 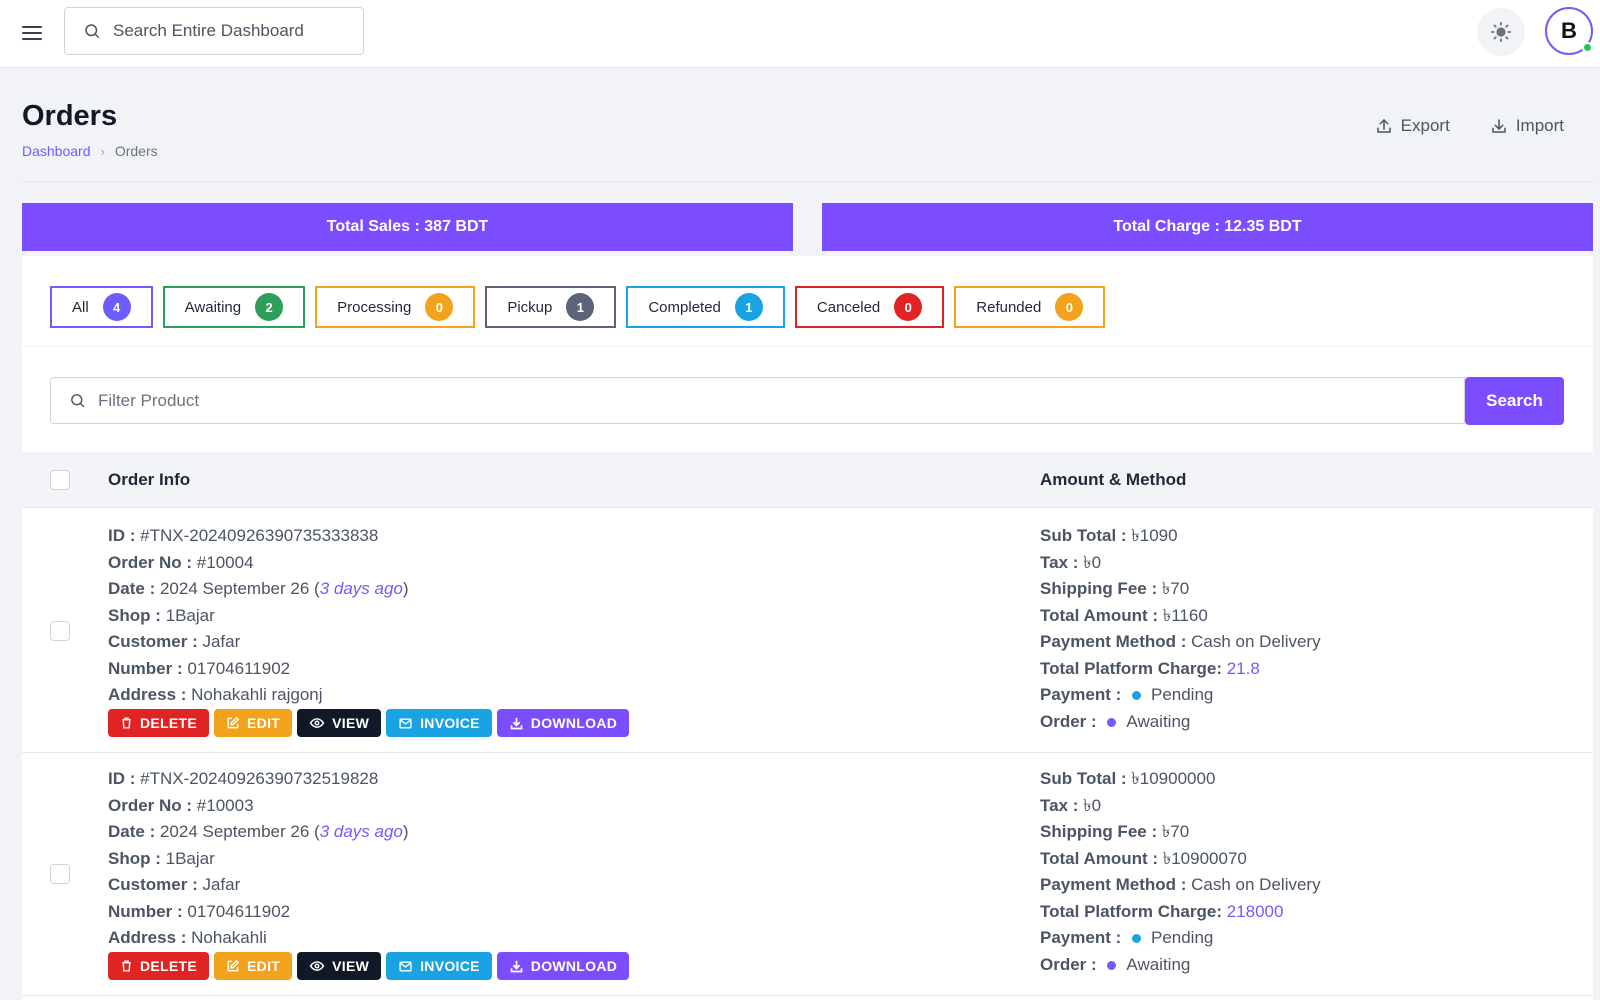 What do you see at coordinates (1173, 778) in the screenshot?
I see `sub-total: ৳10900000` at bounding box center [1173, 778].